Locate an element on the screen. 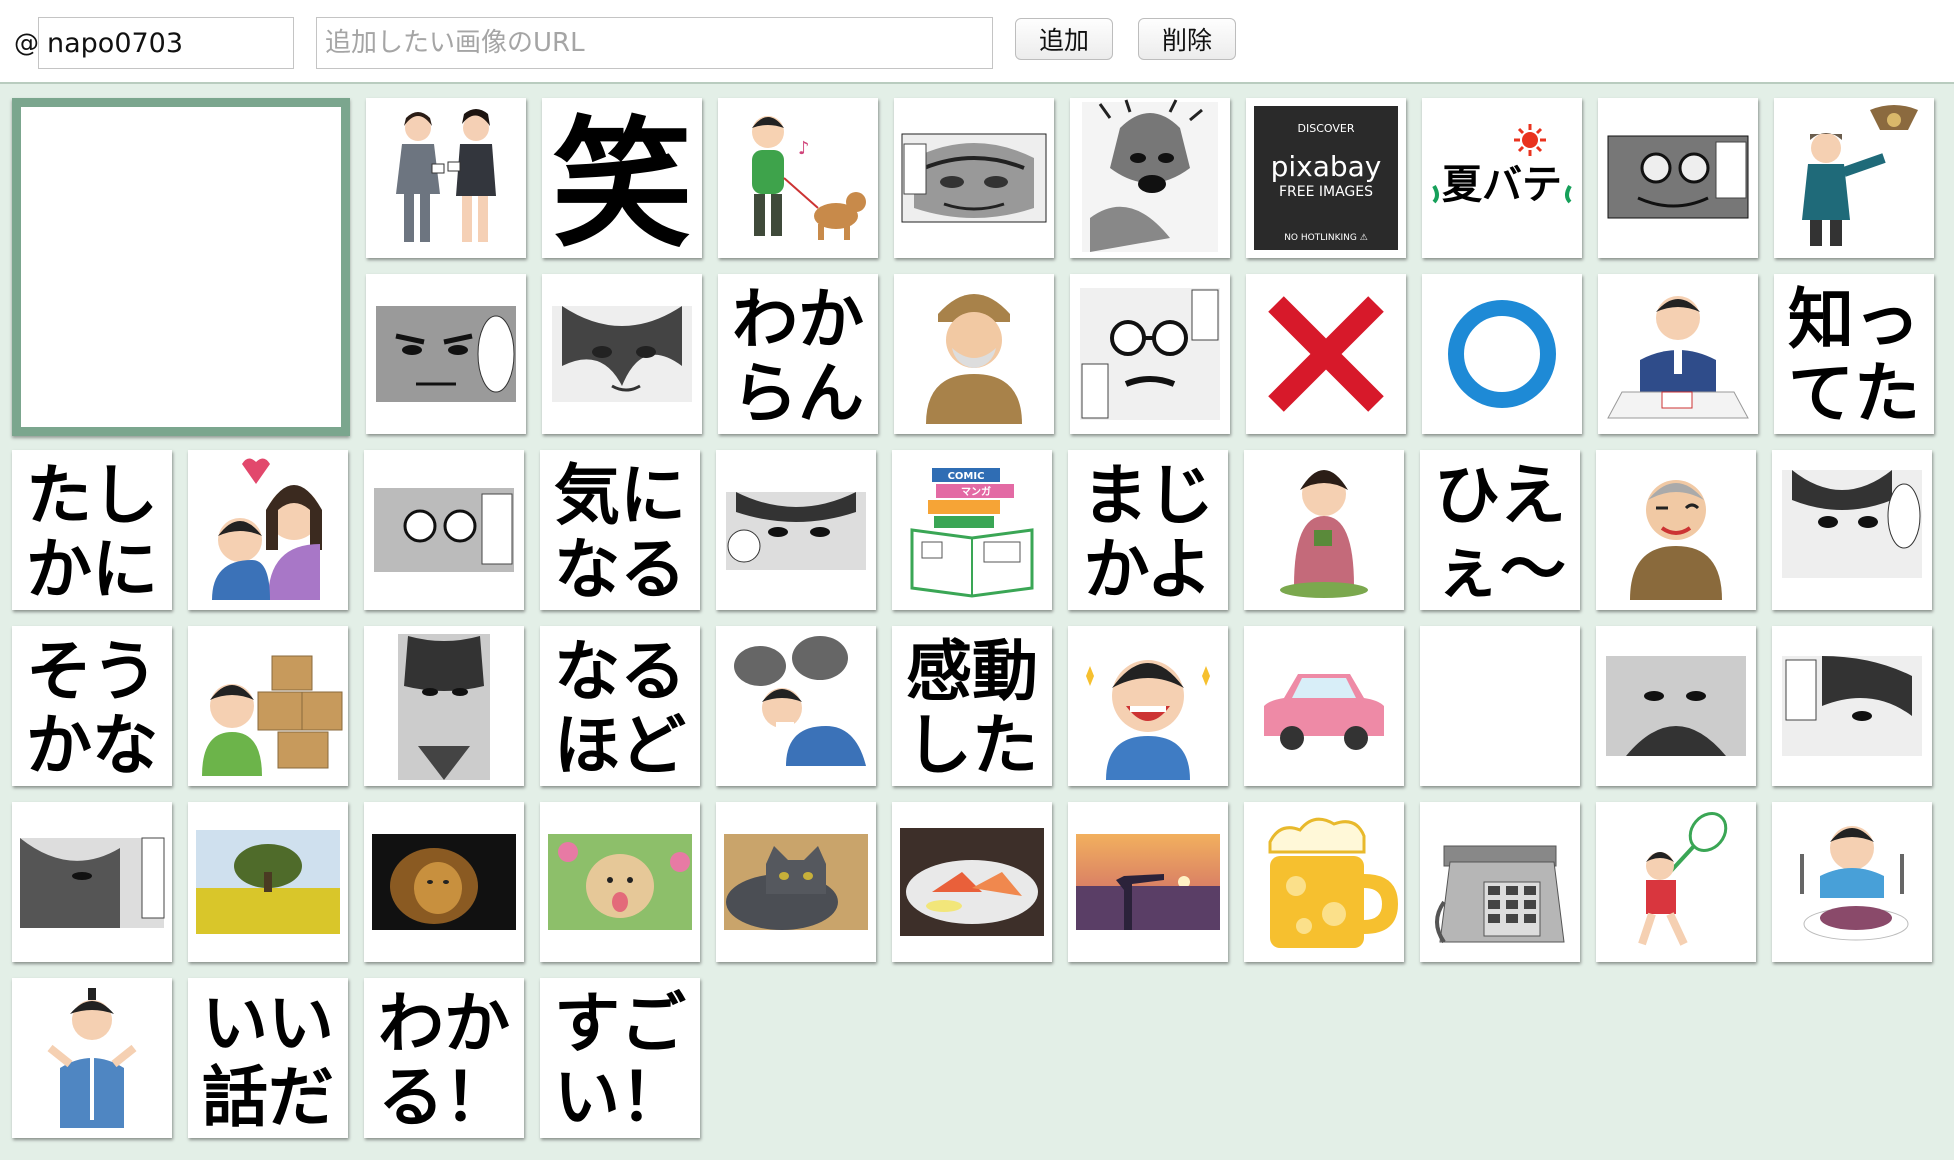  stamp-text-line1: たし is located at coordinates (92, 495).